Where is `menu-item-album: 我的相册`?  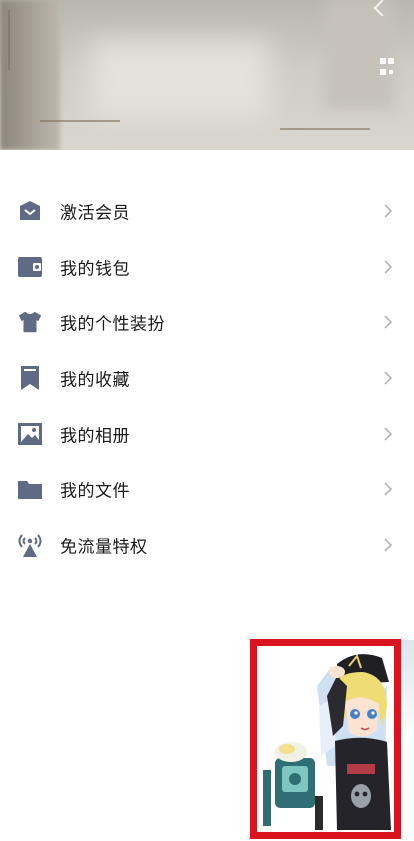 menu-item-album: 我的相册 is located at coordinates (207, 434).